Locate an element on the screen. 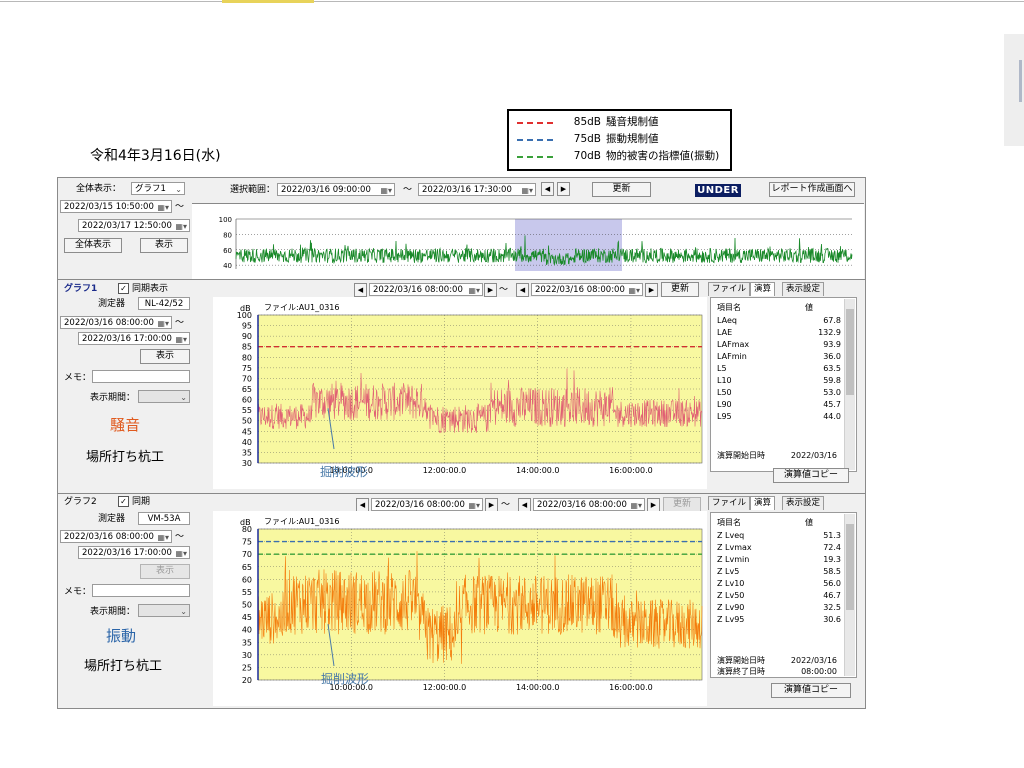 Image resolution: width=1024 pixels, height=768 pixels. row-name: Z Lv5 is located at coordinates (728, 571).